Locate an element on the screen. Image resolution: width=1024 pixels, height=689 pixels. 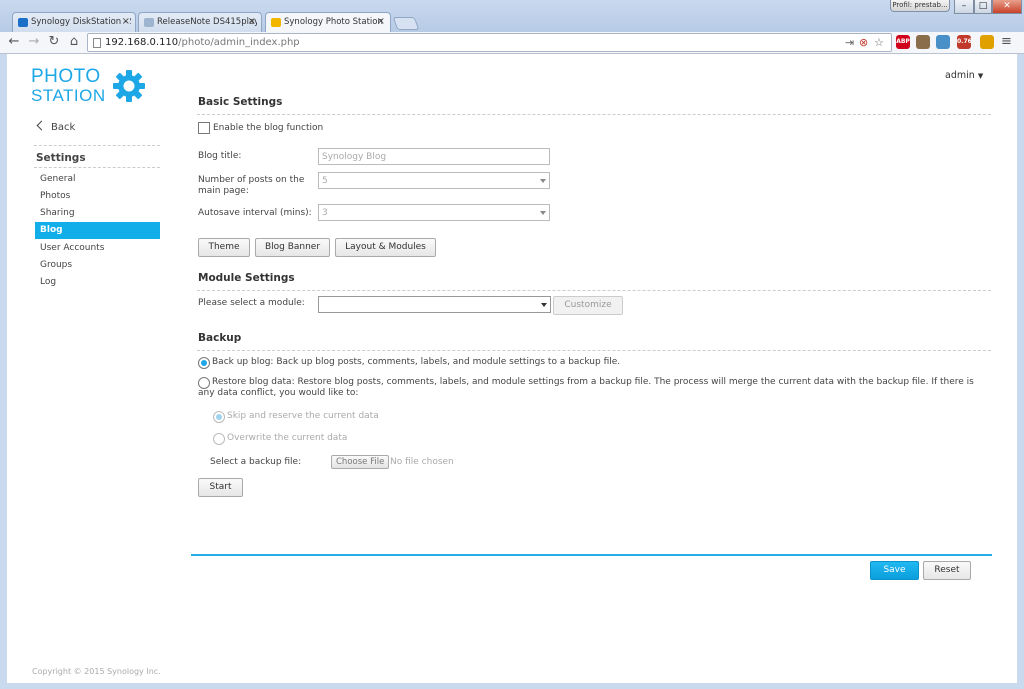
dsm-favicon-icon is located at coordinates (23, 22).